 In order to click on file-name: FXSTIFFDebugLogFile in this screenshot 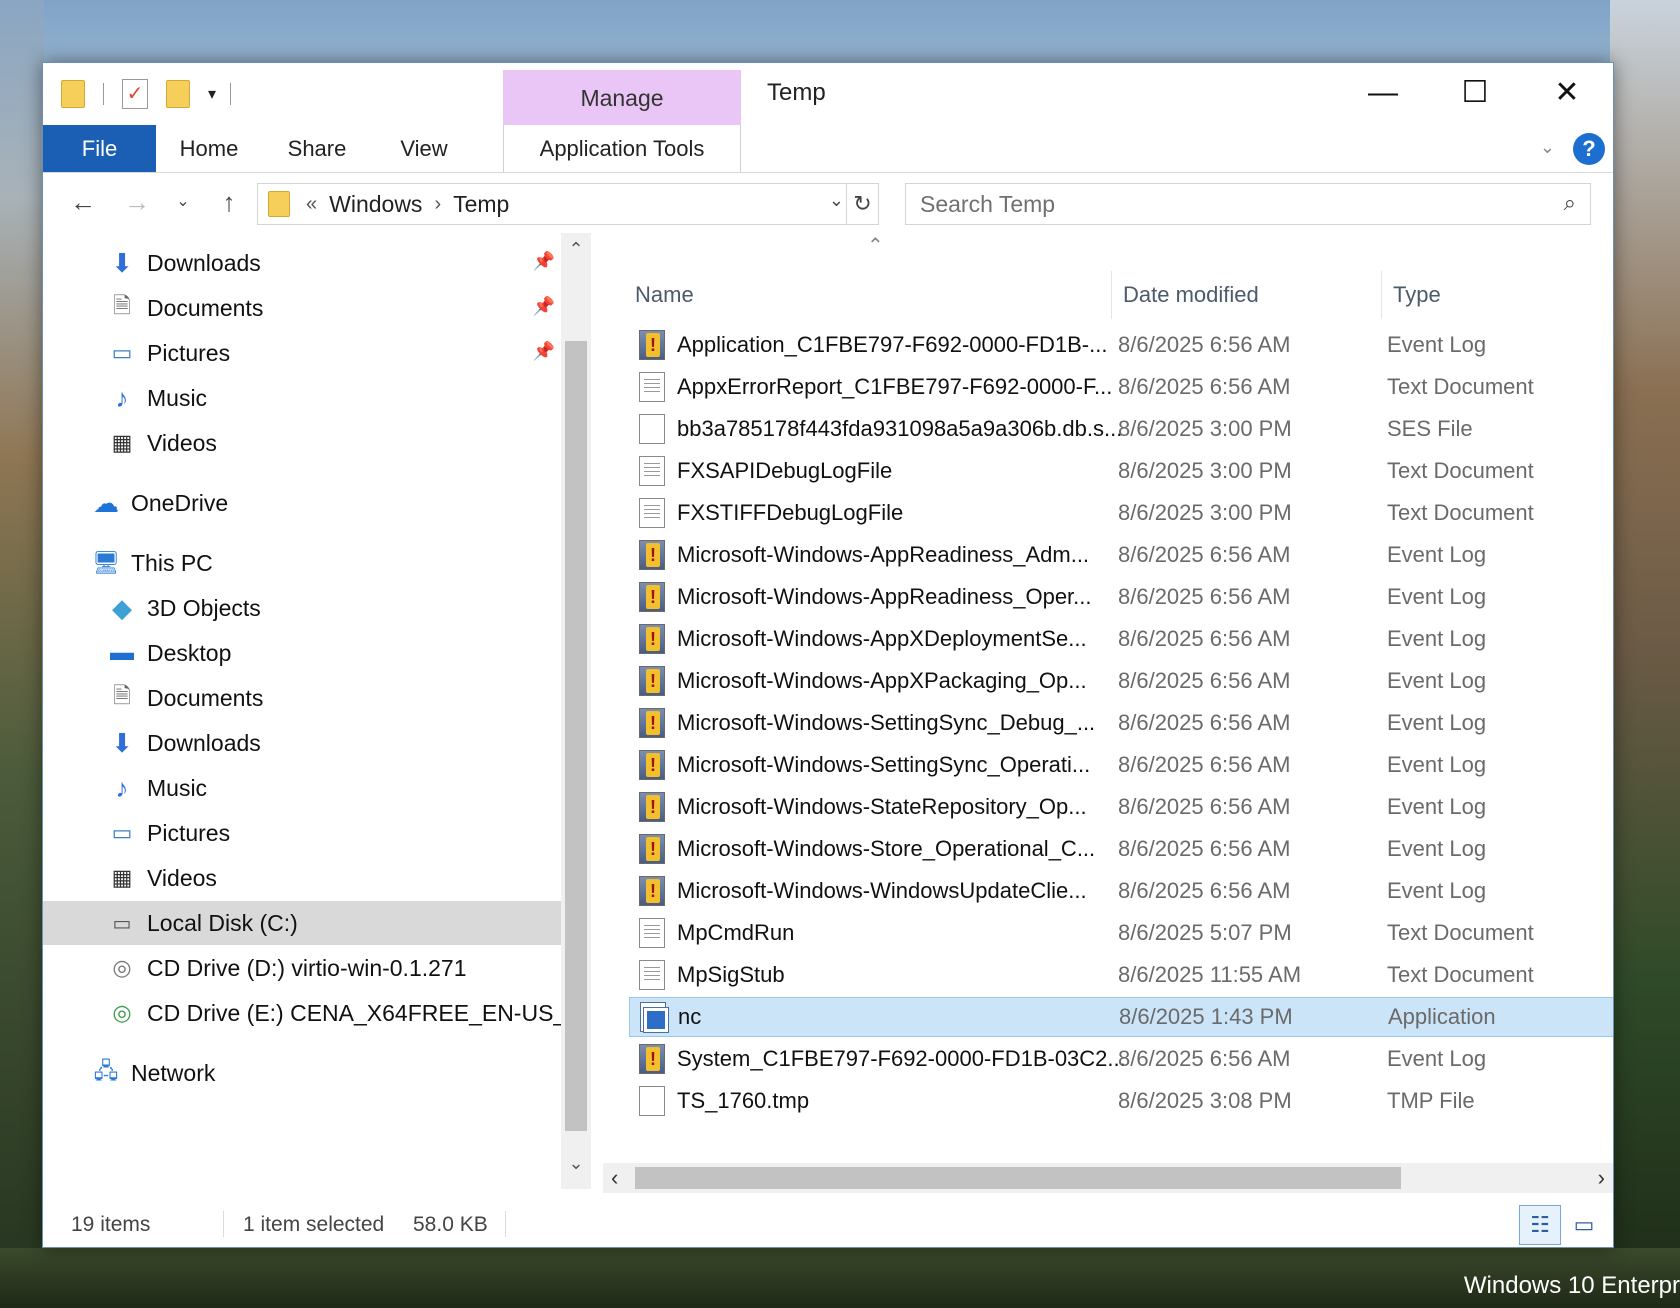, I will do `click(790, 512)`.